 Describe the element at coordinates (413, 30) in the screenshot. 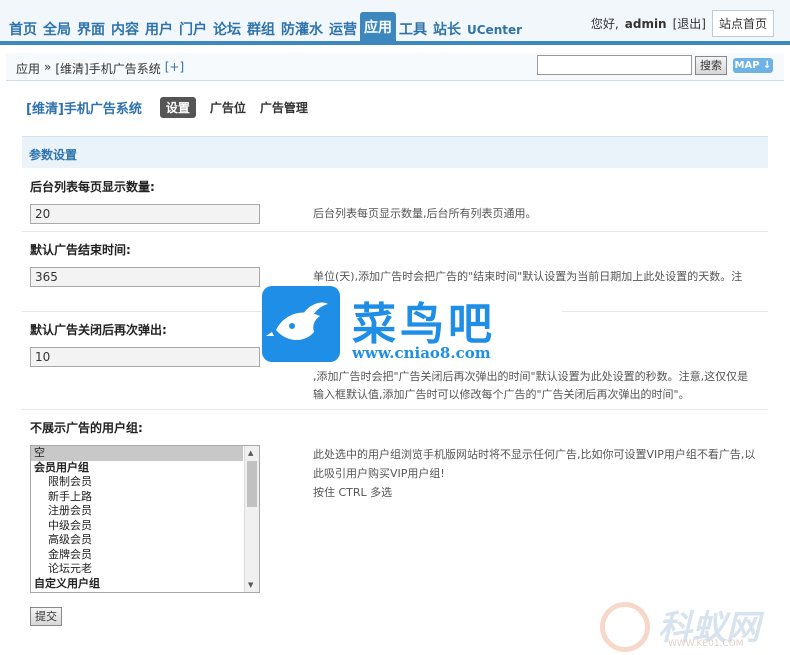

I see `nav-tools: 工具` at that location.